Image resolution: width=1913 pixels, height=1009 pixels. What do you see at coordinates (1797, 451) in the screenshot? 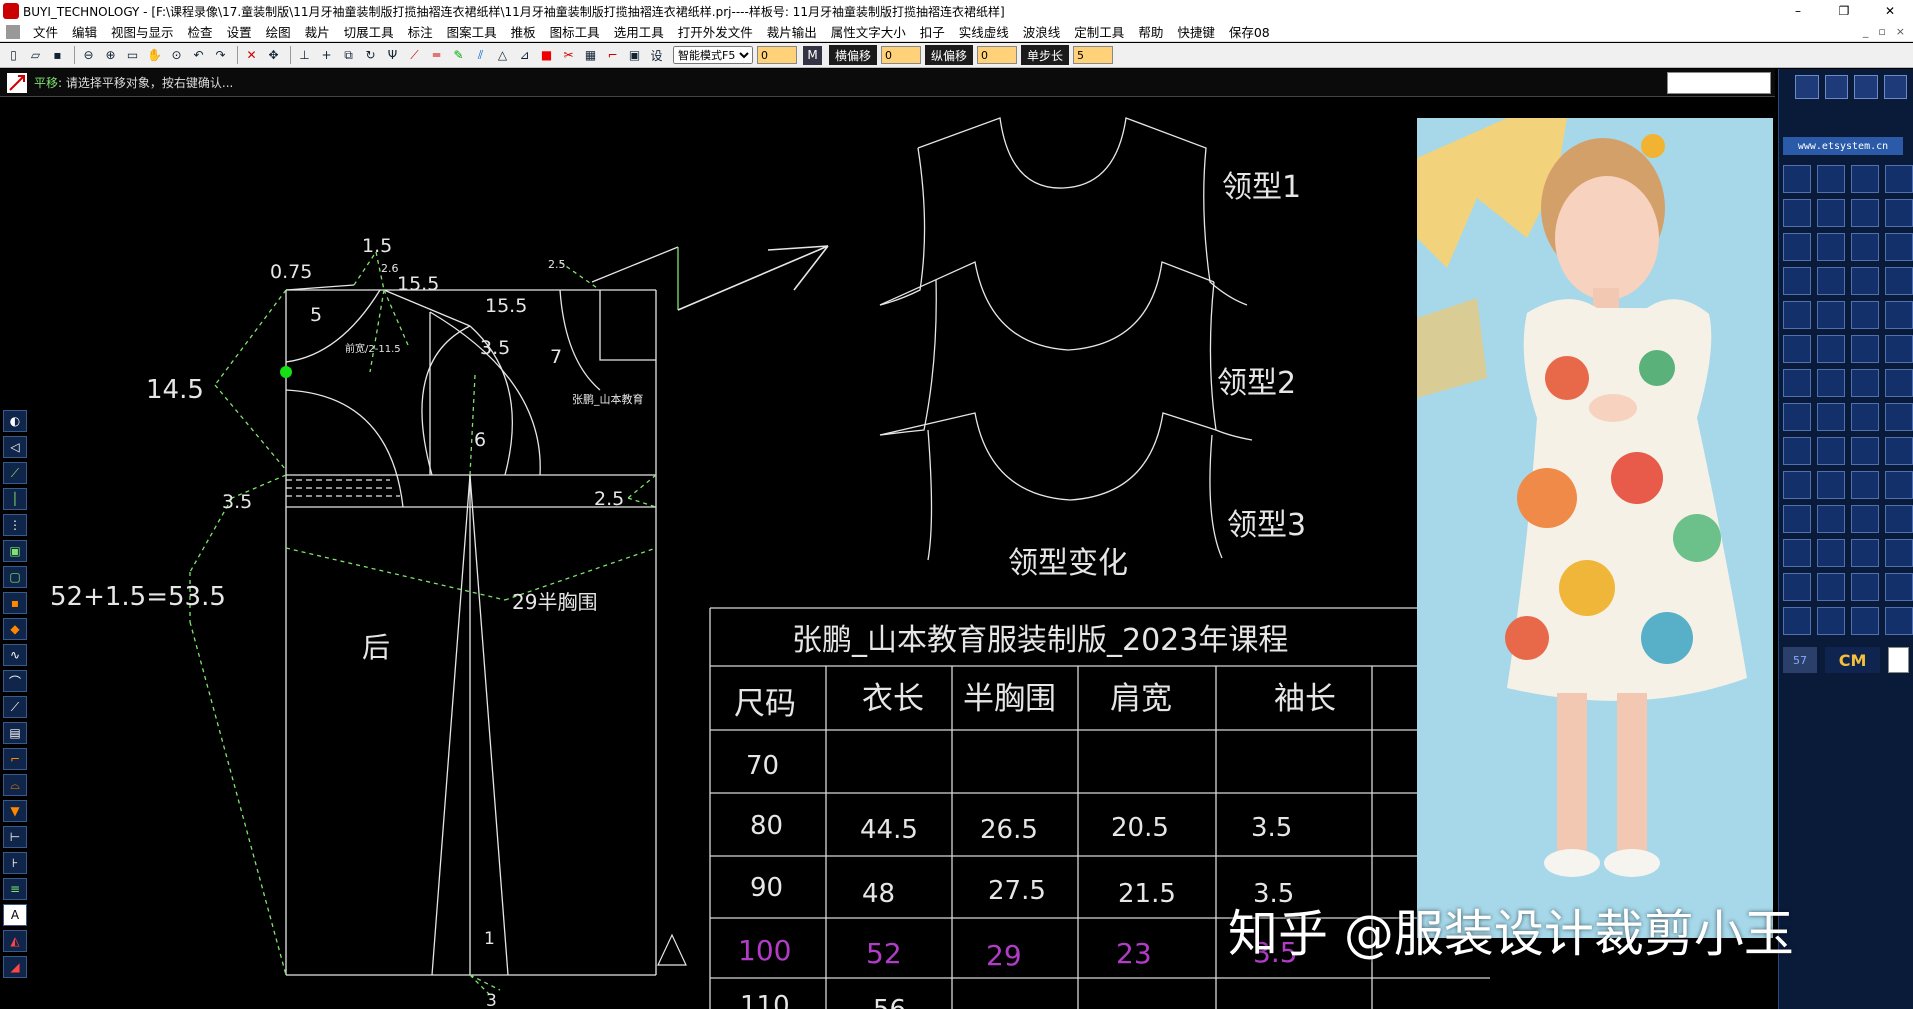
I see `import-tool-icon` at bounding box center [1797, 451].